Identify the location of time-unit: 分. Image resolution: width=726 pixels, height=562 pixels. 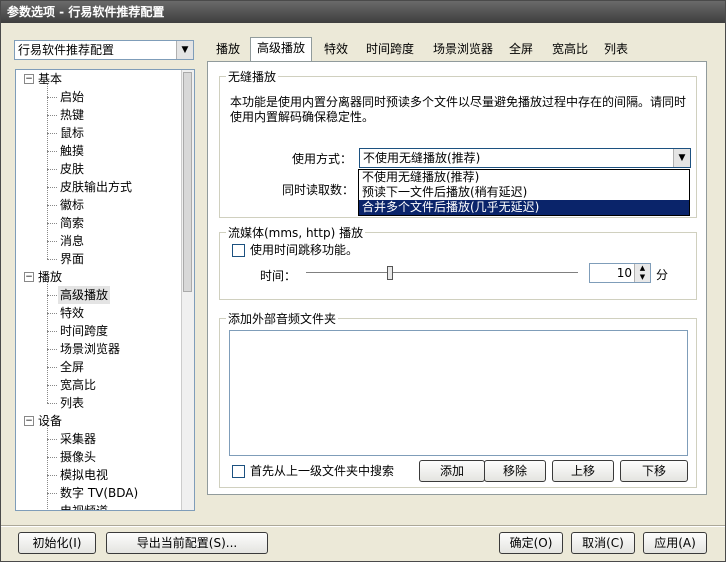
(662, 275).